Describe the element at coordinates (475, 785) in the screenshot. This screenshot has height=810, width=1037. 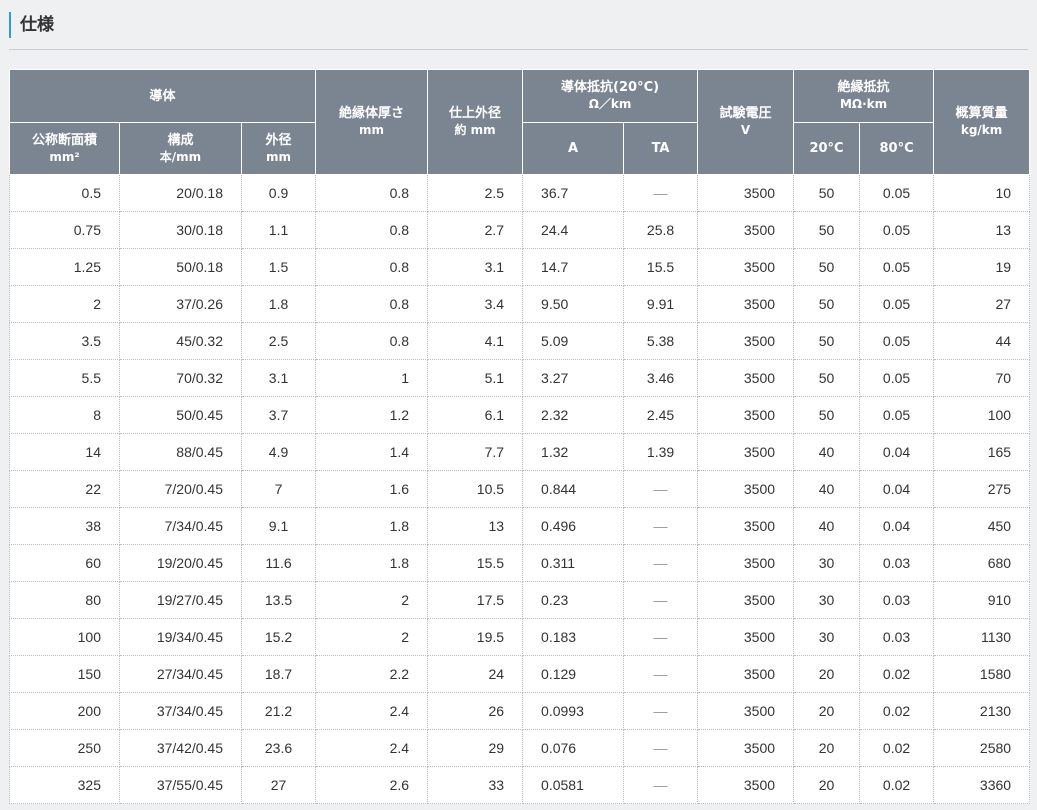
I see `cell-finished-diameter: 33` at that location.